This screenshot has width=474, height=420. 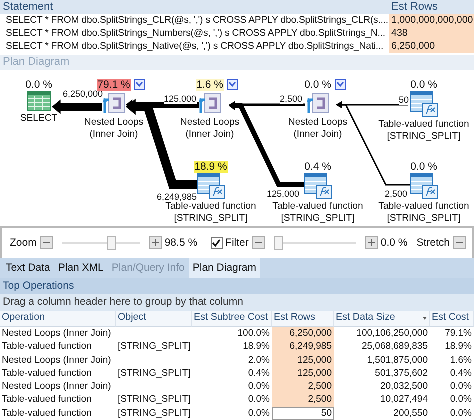 I want to click on tab: Text Data, so click(x=28, y=268).